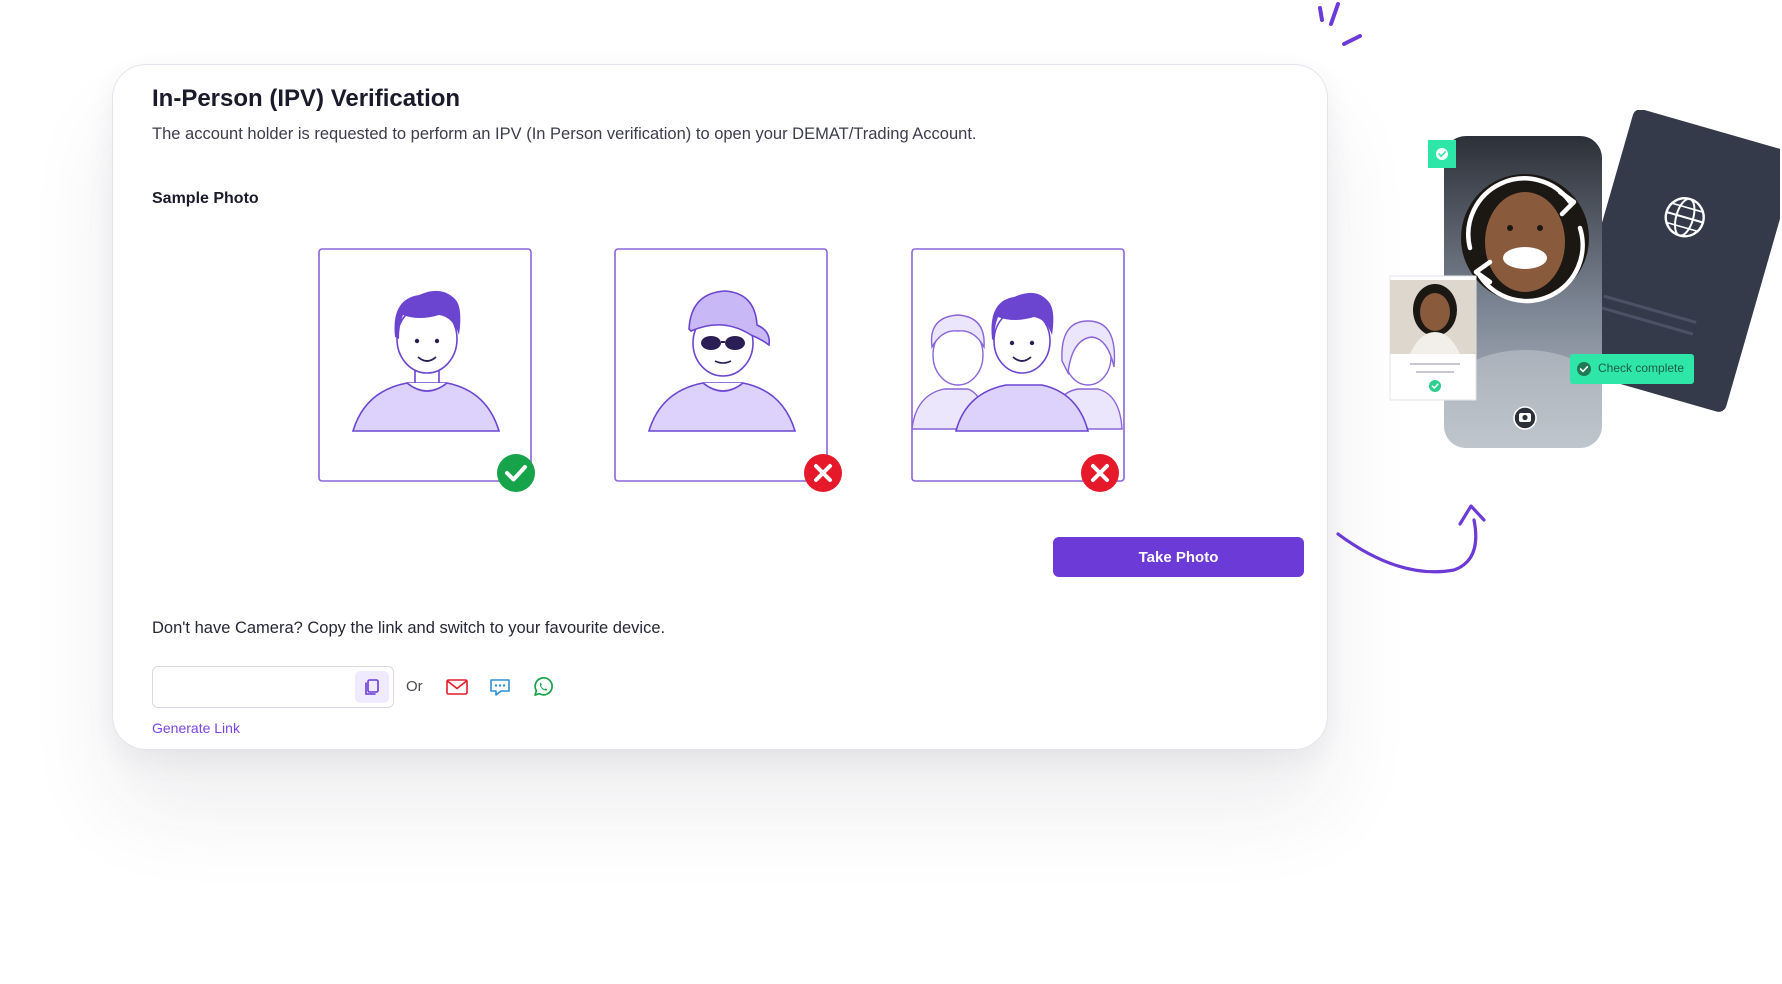  Describe the element at coordinates (1178, 557) in the screenshot. I see `take-photo-button: Take Photo` at that location.